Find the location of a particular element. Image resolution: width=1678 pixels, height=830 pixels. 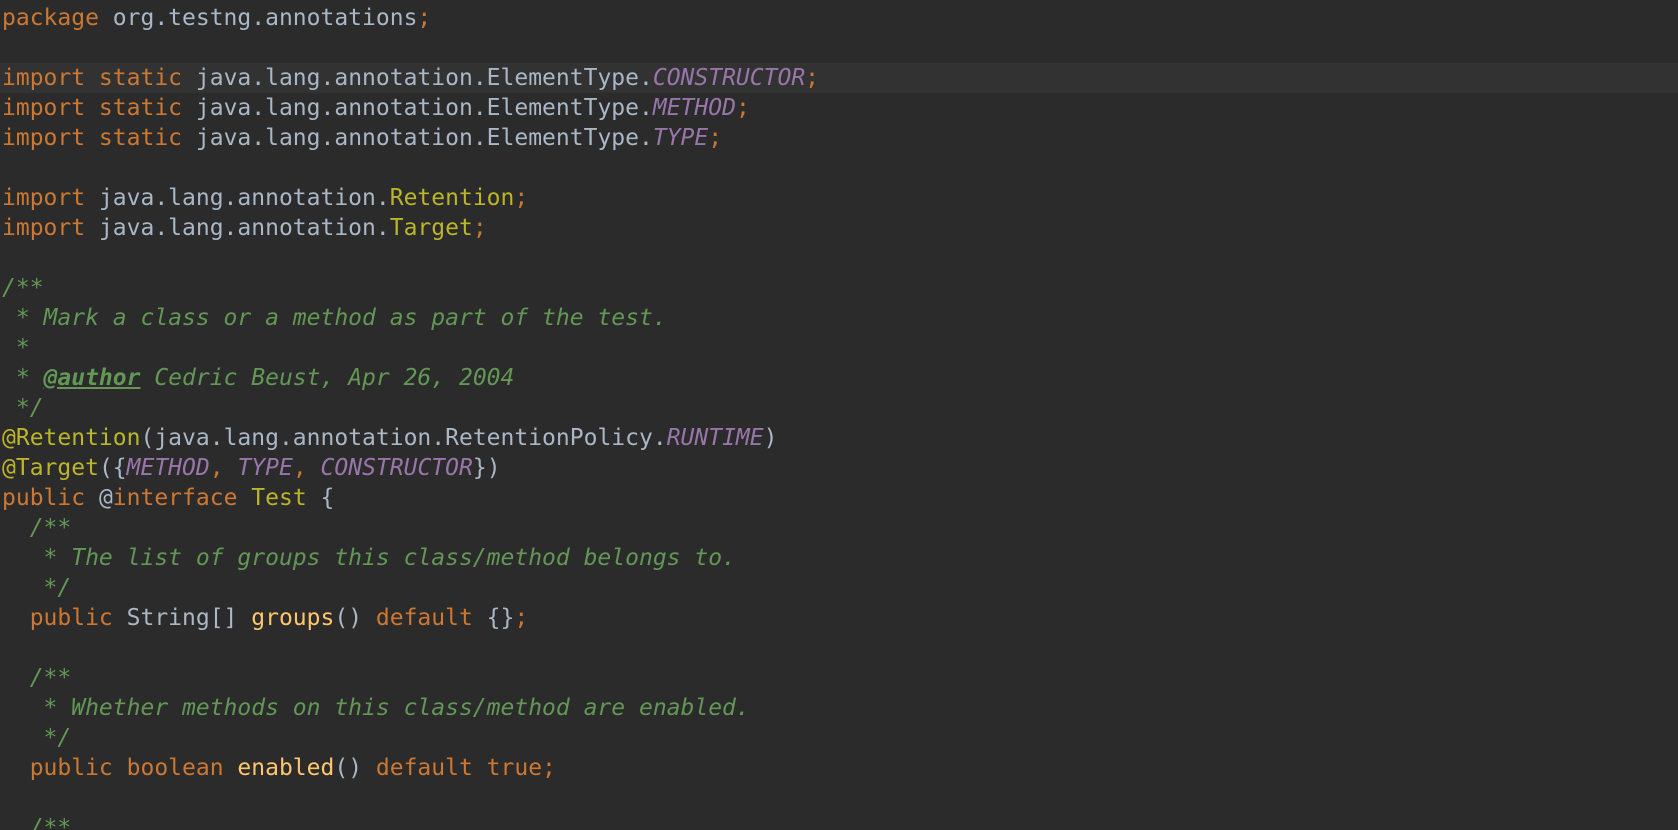

code-token: ) is located at coordinates (770, 438).